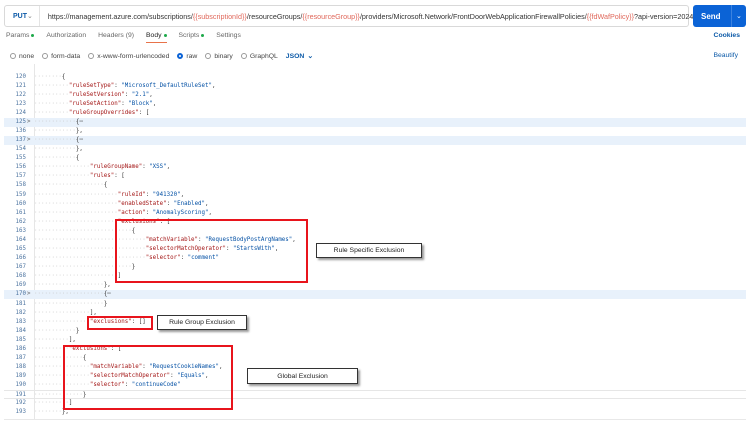 This screenshot has width=750, height=428. What do you see at coordinates (727, 35) in the screenshot?
I see `cookies-link: Cookies` at bounding box center [727, 35].